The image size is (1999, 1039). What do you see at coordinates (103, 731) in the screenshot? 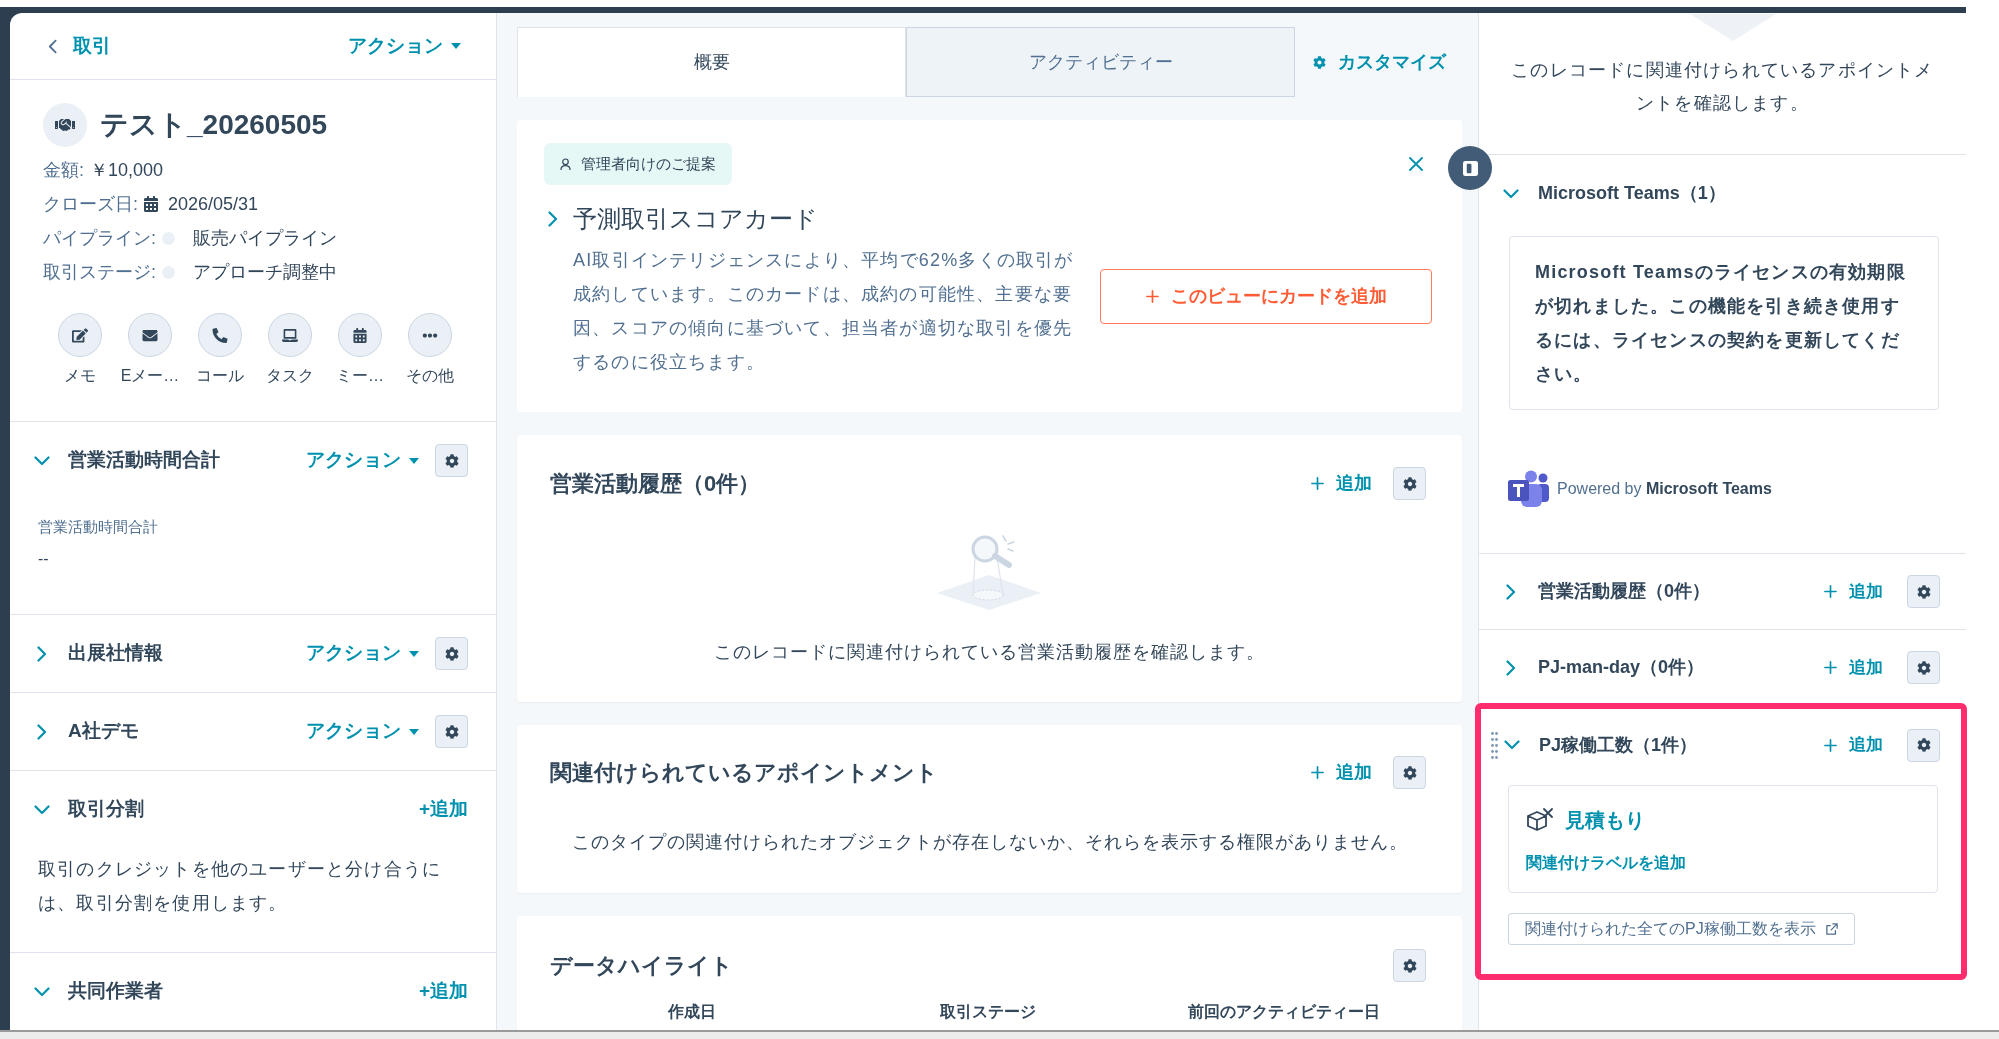
I see `section-title: A社デモ` at bounding box center [103, 731].